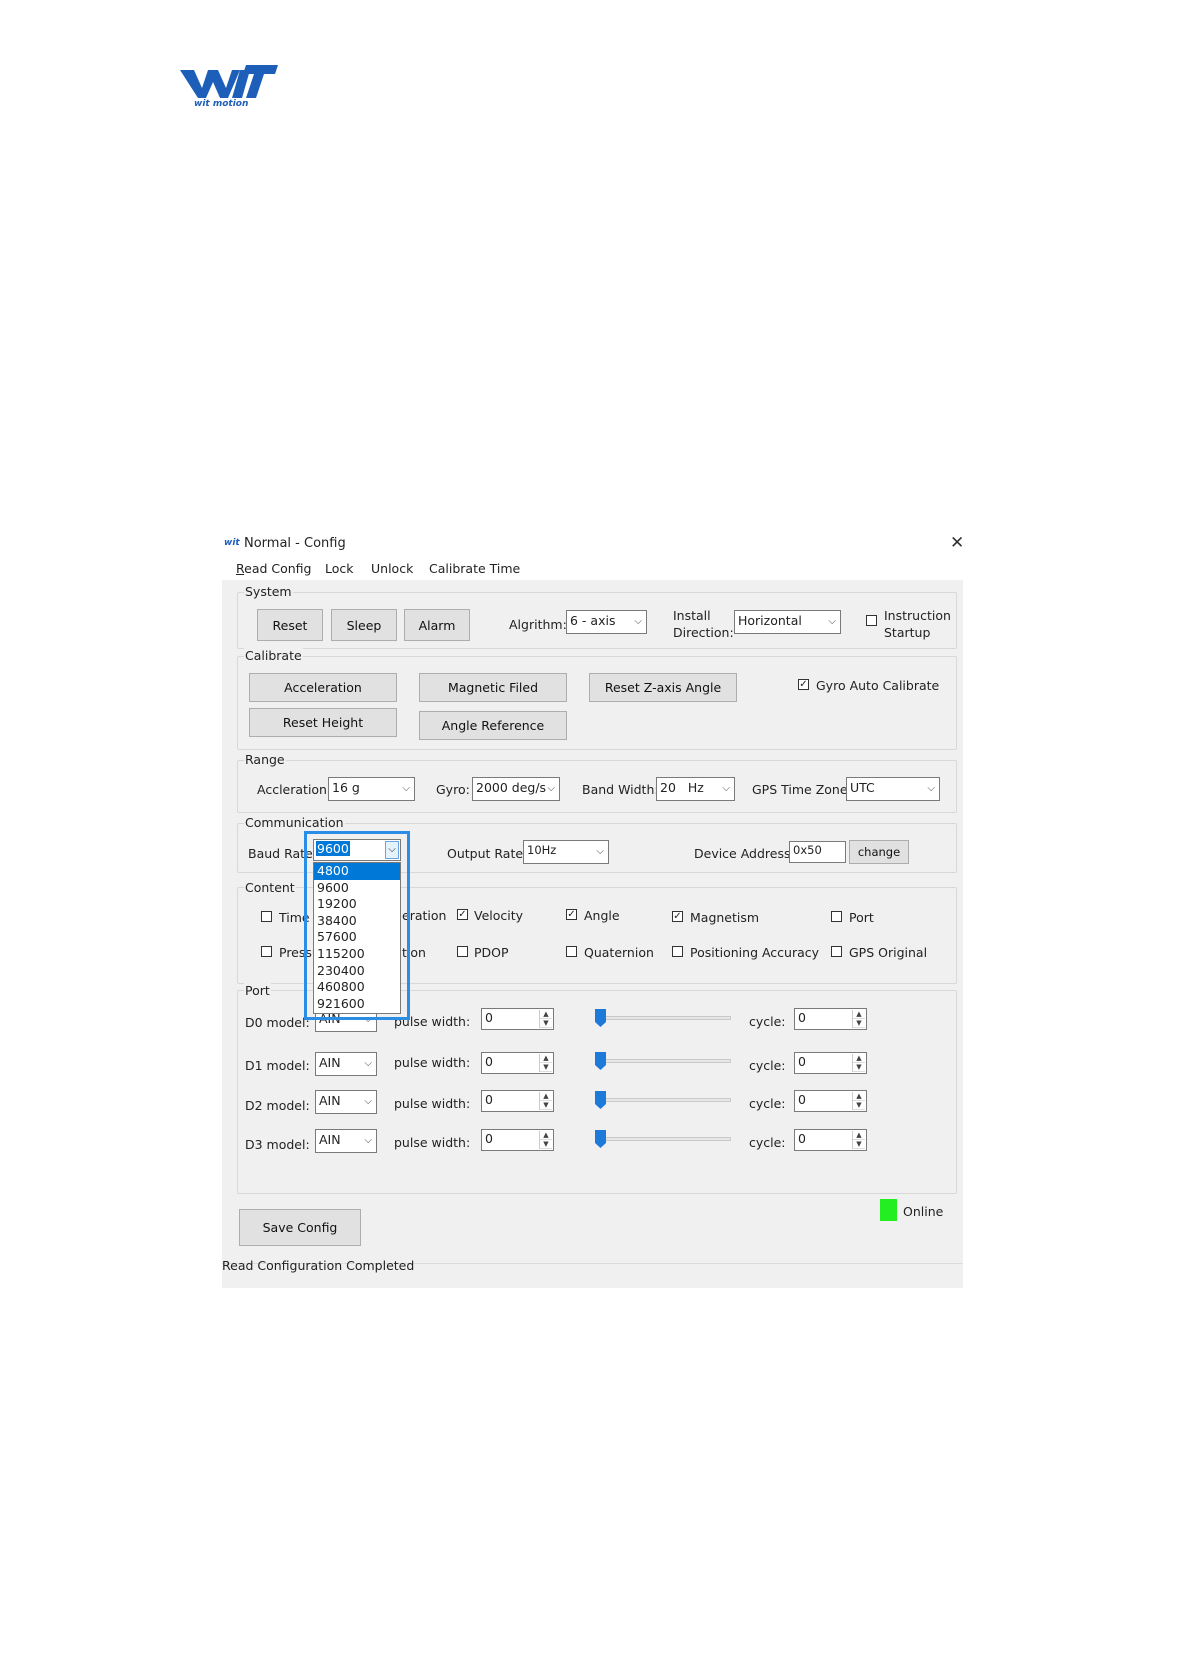 The image size is (1185, 1678). What do you see at coordinates (489, 1099) in the screenshot?
I see `port-d2-pulse-value: 0` at bounding box center [489, 1099].